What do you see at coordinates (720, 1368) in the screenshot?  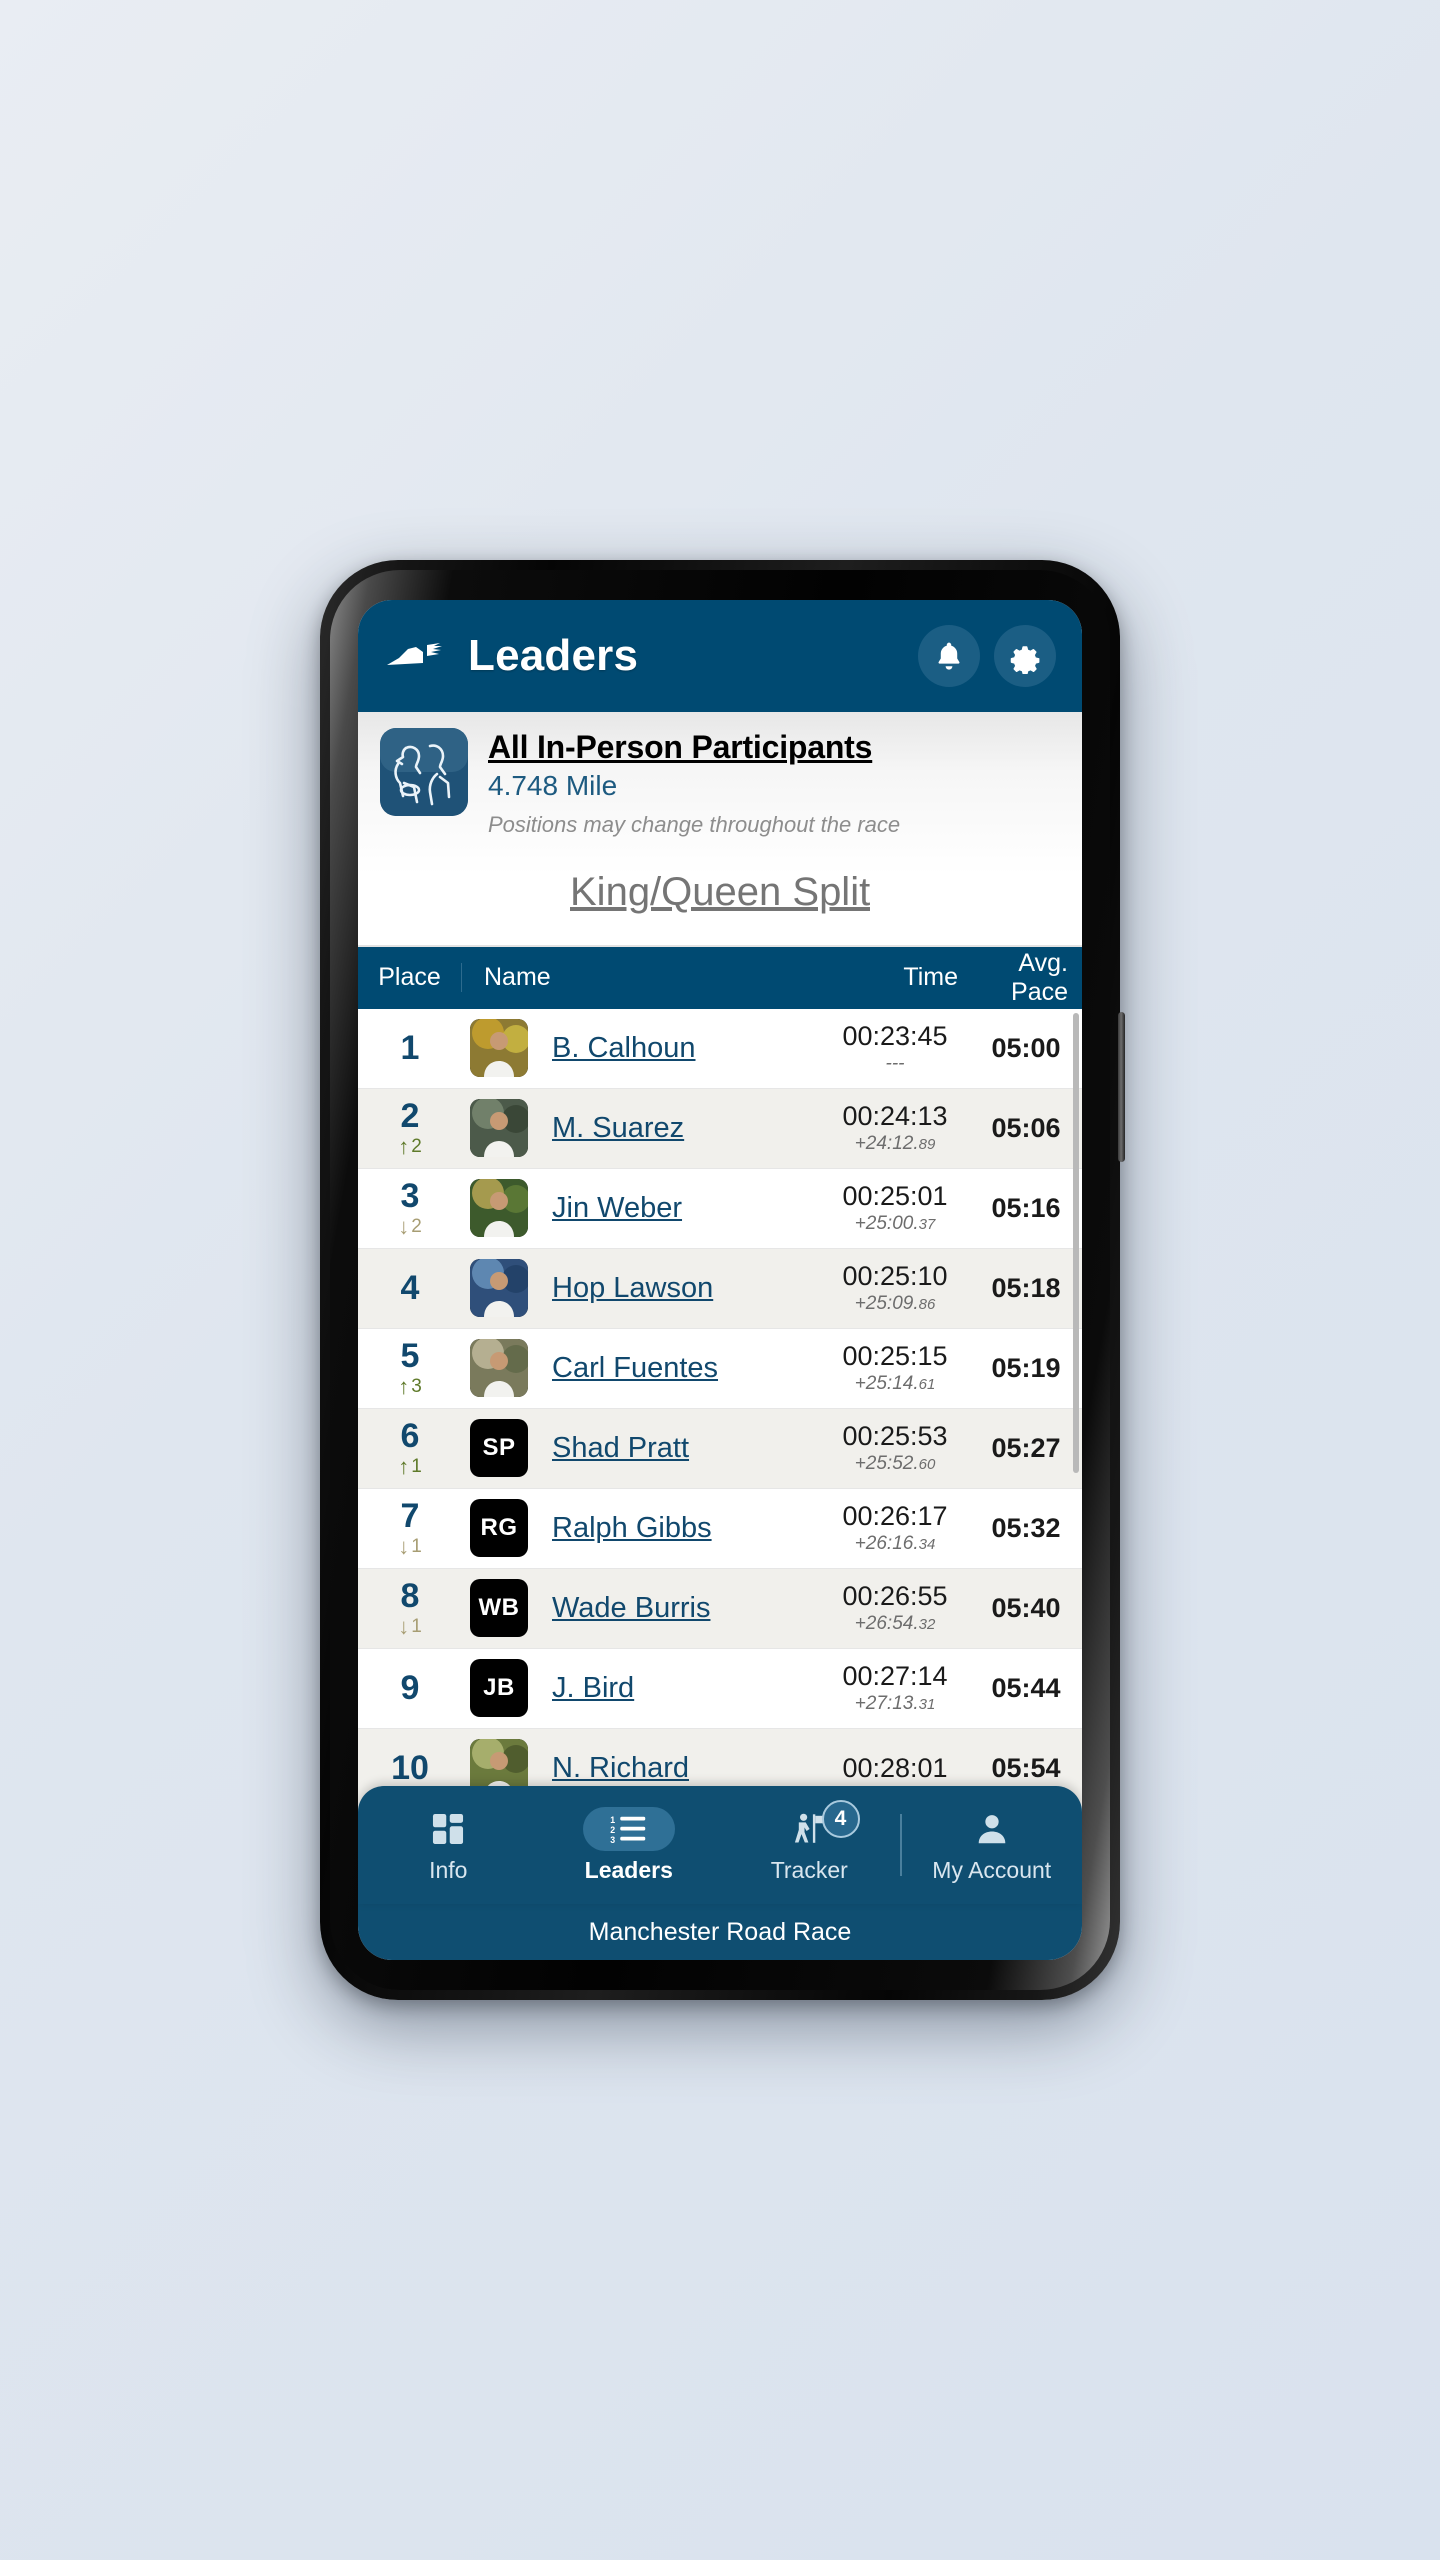 I see `table-row: 5 ↑ 3 Carl Fuentes 00:25:15 +25:14.61 05:19` at bounding box center [720, 1368].